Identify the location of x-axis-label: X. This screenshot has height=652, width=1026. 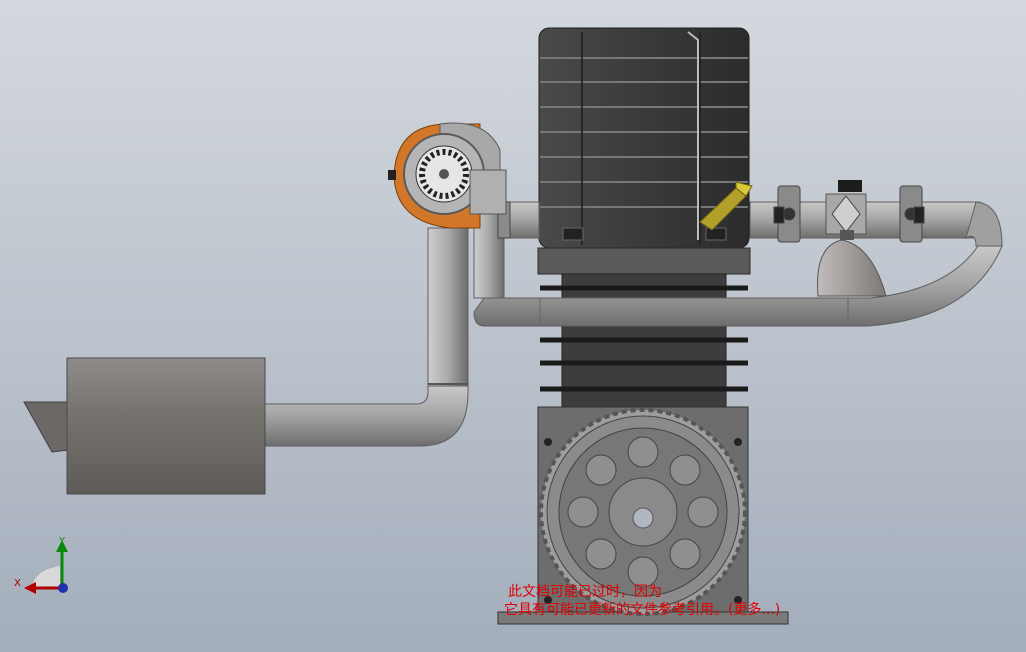
(17, 583).